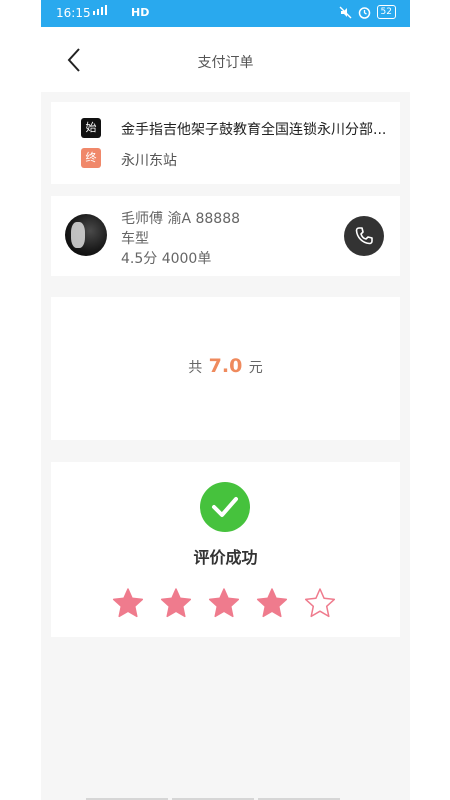 Image resolution: width=450 pixels, height=800 pixels. I want to click on call-driver-button, so click(364, 236).